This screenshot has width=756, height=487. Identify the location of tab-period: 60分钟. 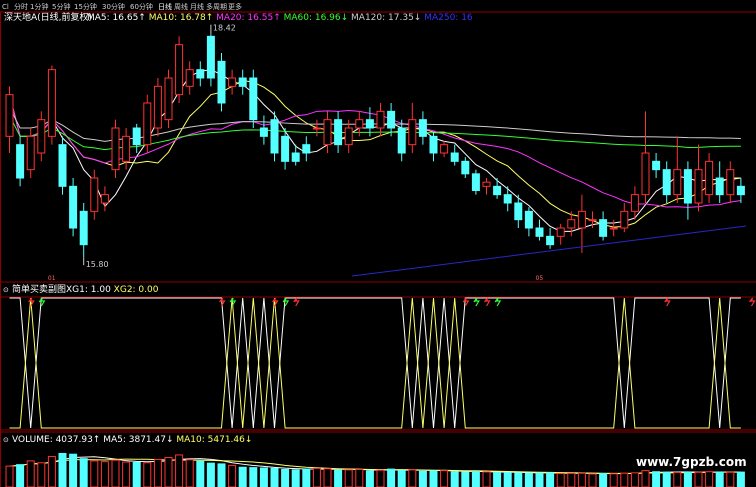
(141, 6).